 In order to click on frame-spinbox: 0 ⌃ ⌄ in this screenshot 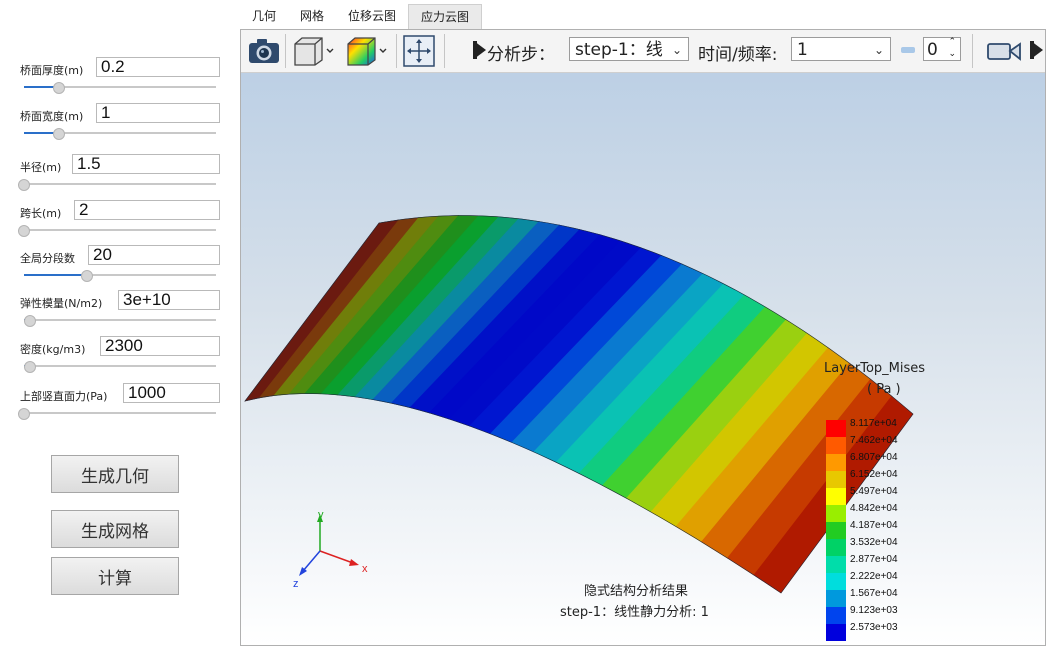, I will do `click(942, 49)`.